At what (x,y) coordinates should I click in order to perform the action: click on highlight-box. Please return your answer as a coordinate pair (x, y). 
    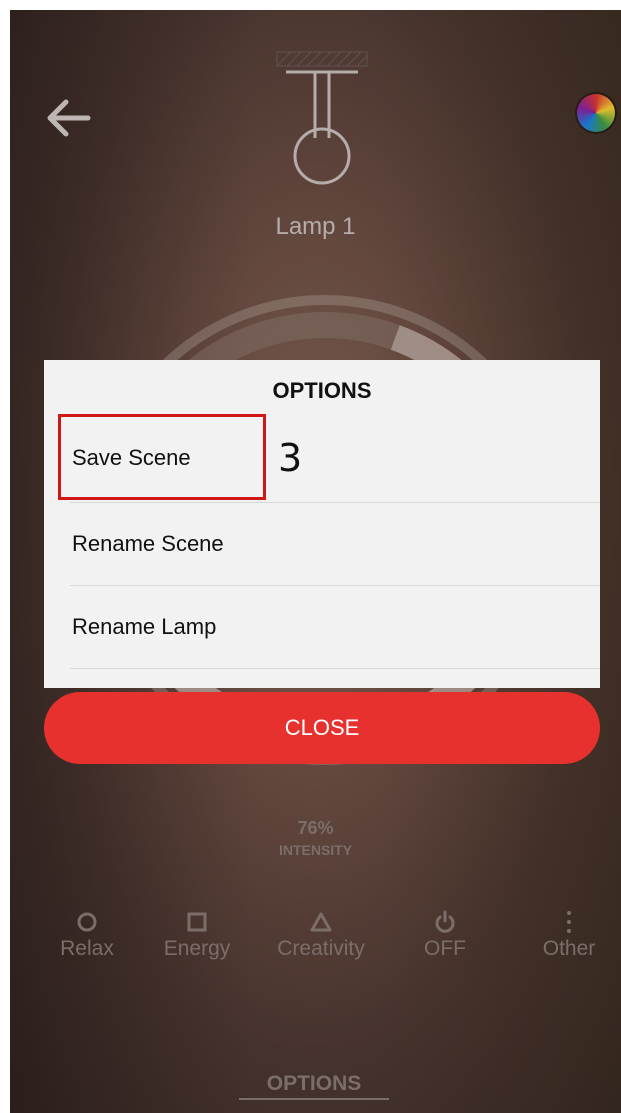
    Looking at the image, I should click on (162, 457).